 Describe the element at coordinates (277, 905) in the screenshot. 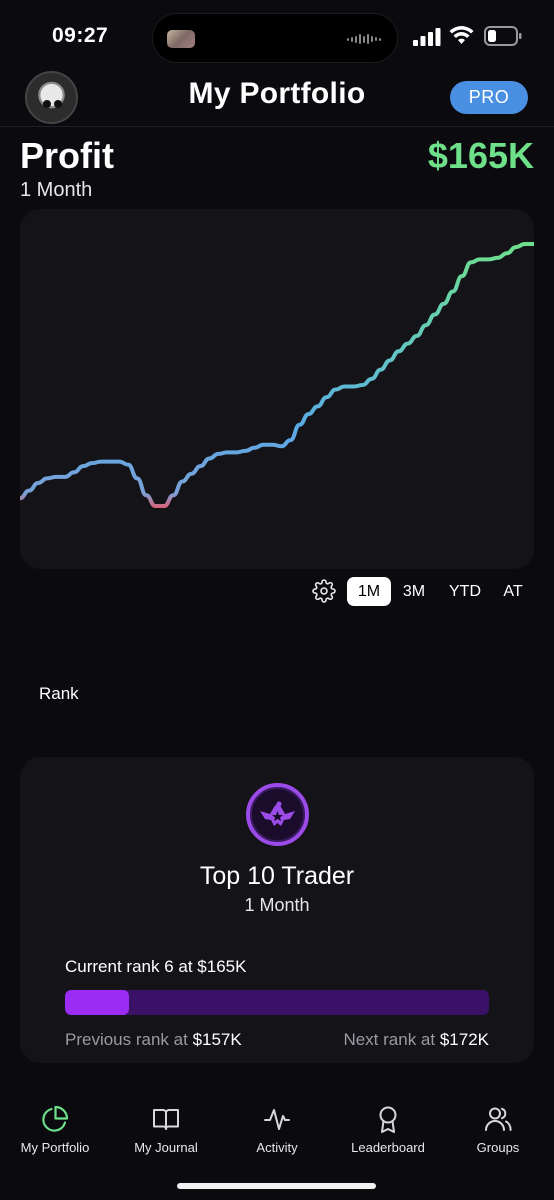

I see `rank-period: 1 Month` at that location.